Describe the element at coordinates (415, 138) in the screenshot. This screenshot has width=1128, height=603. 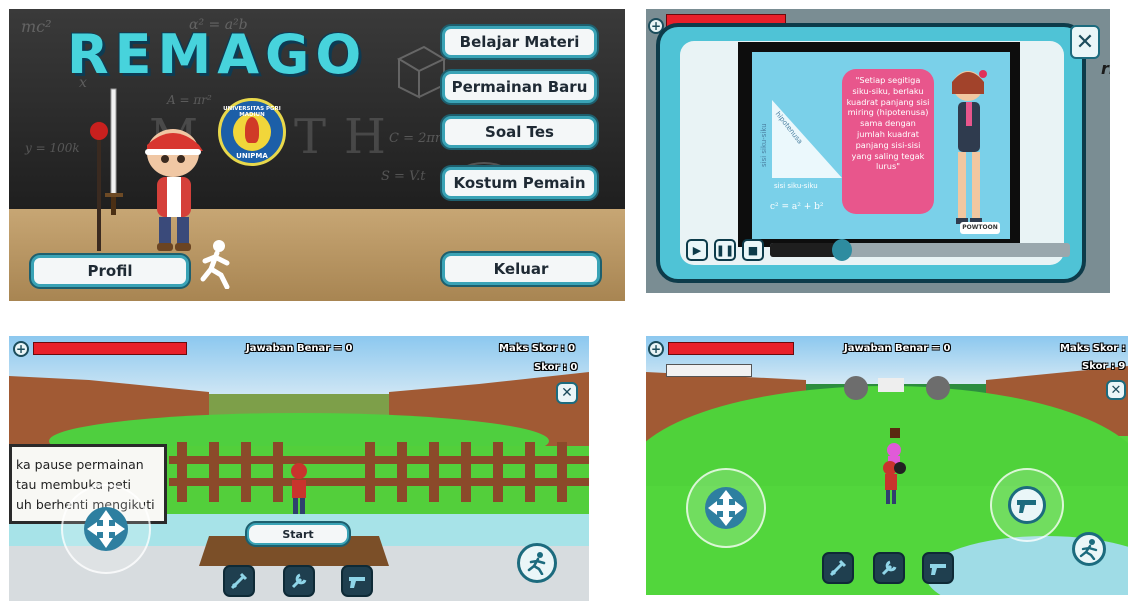
I see `chalk-text: C = 2πr` at that location.